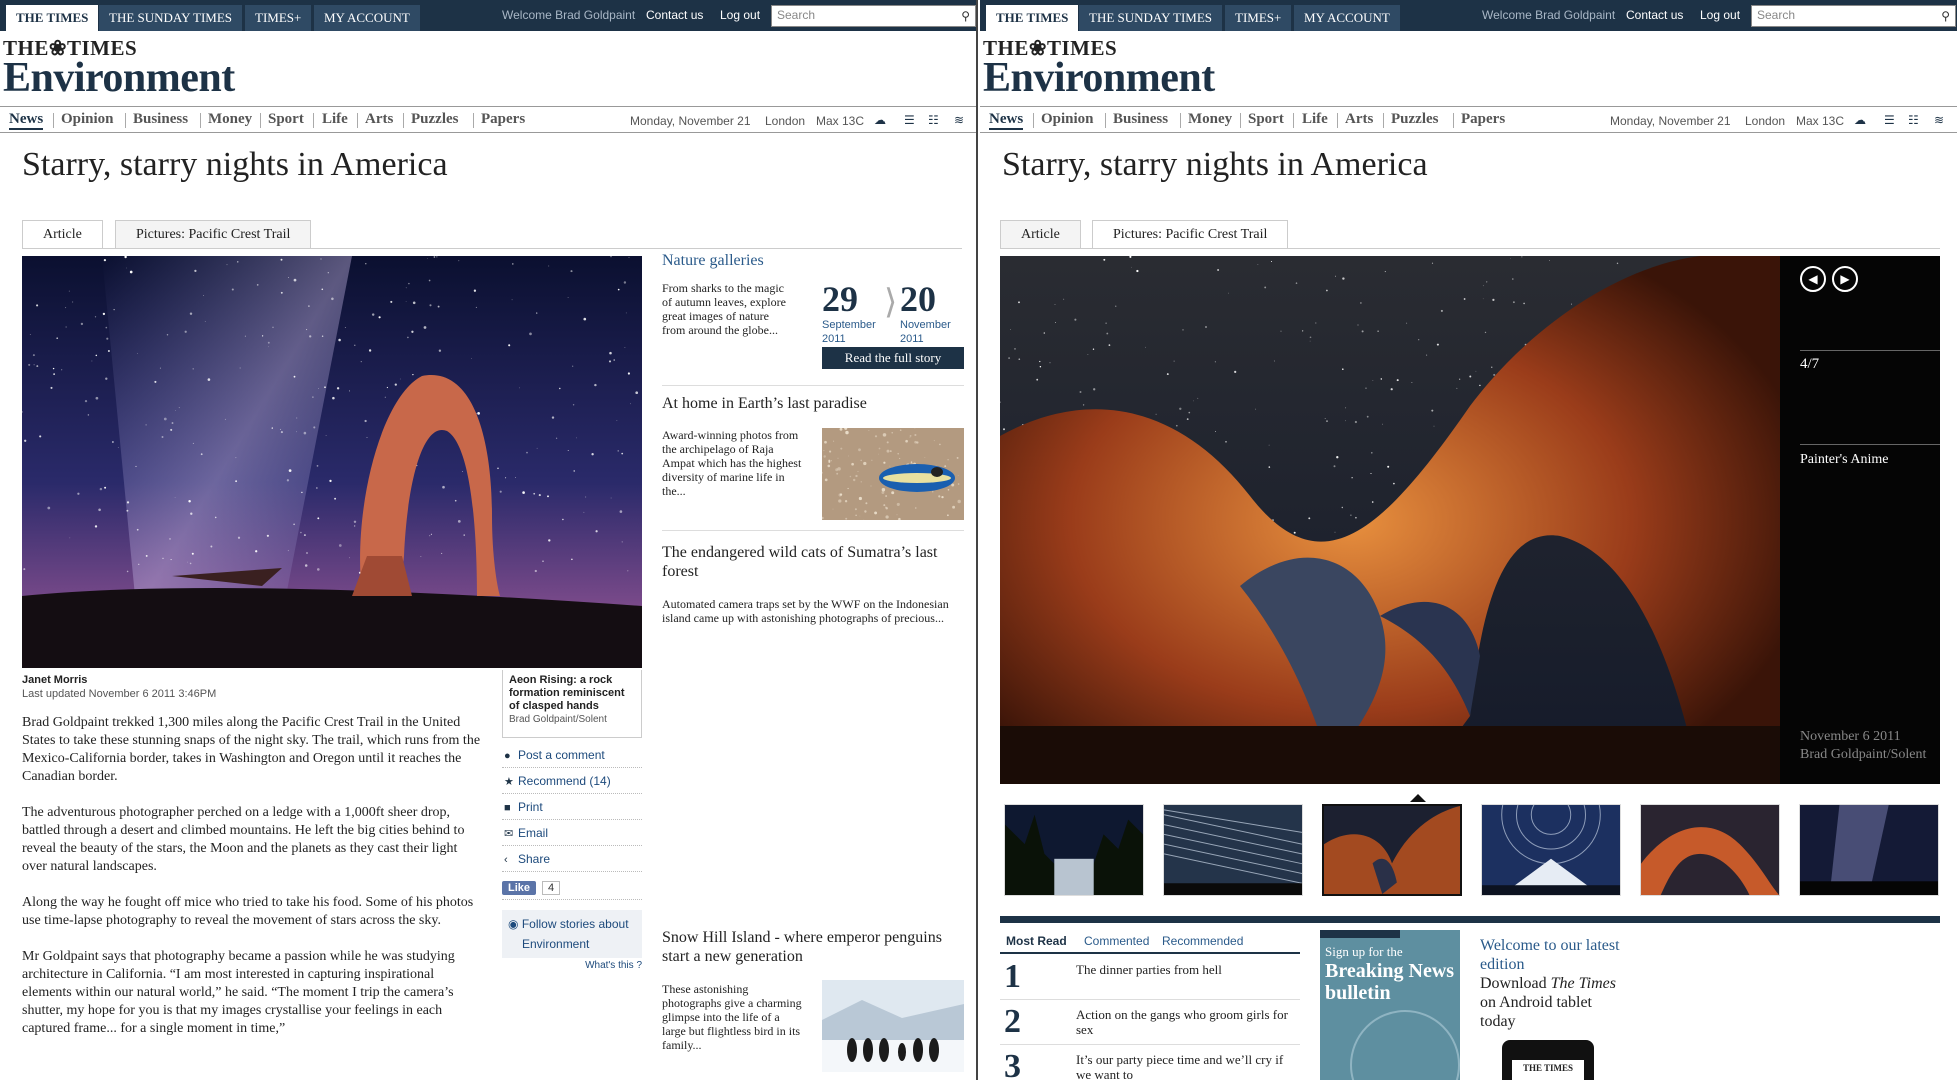 The height and width of the screenshot is (1080, 1957). I want to click on welcome-text: Welcome to our latest edition, so click(1550, 955).